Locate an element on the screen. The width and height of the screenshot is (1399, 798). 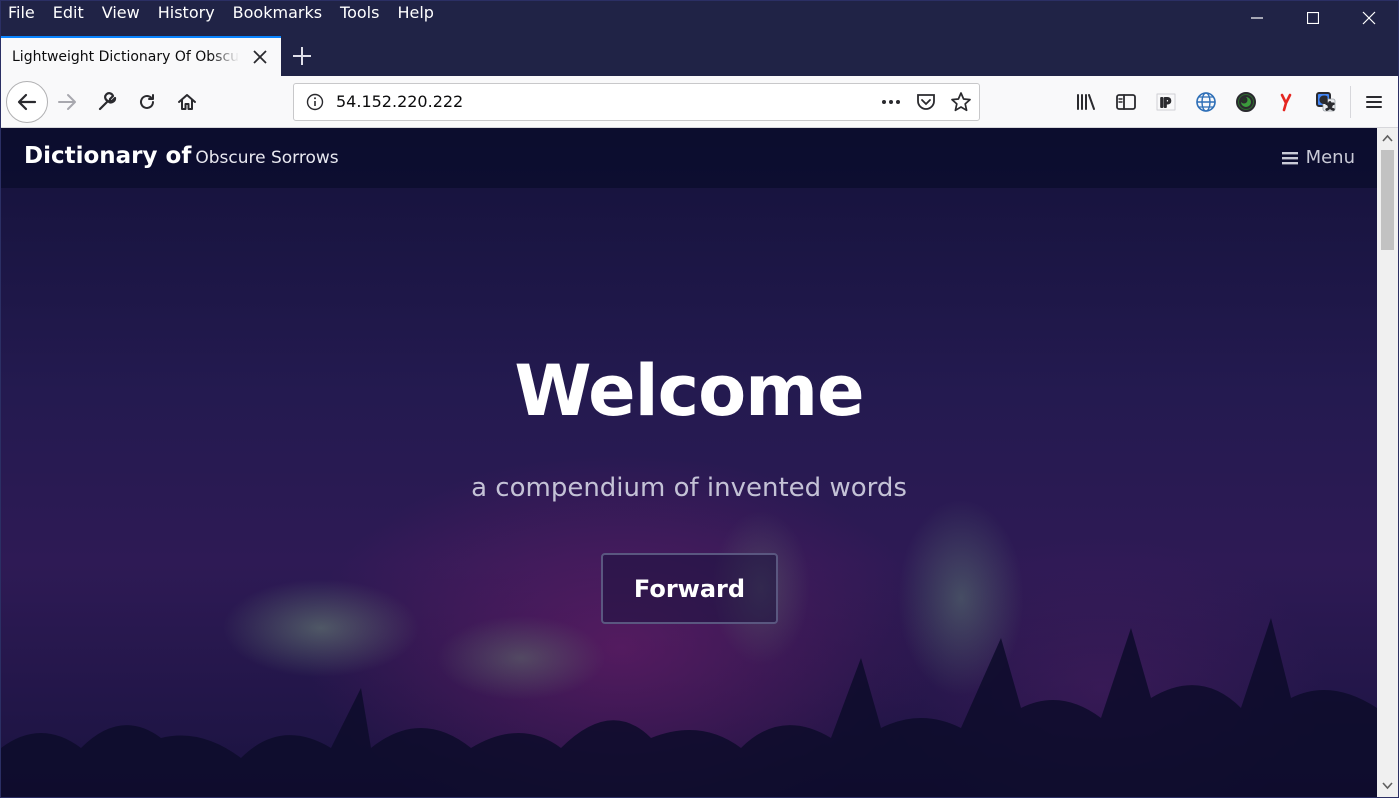
reload-button is located at coordinates (147, 102).